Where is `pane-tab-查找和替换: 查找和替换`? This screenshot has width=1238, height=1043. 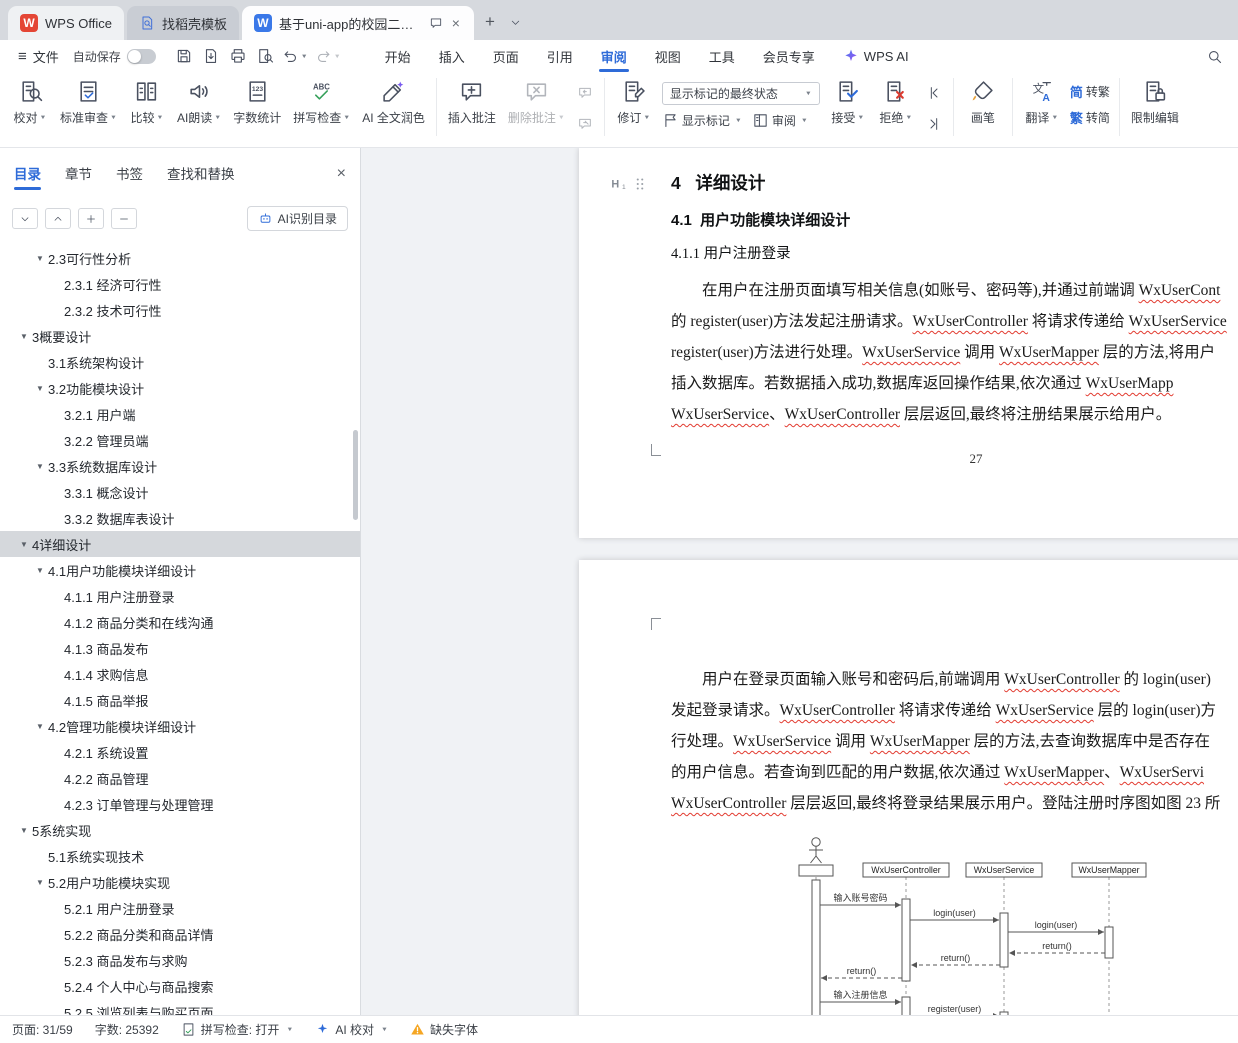
pane-tab-查找和替换: 查找和替换 is located at coordinates (201, 176).